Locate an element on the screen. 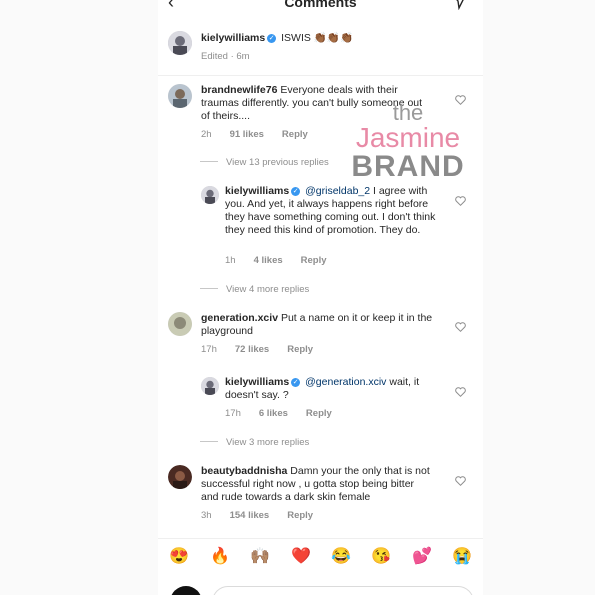 Image resolution: width=595 pixels, height=595 pixels. comment-meta: 2h 91 likes Reply is located at coordinates (263, 134).